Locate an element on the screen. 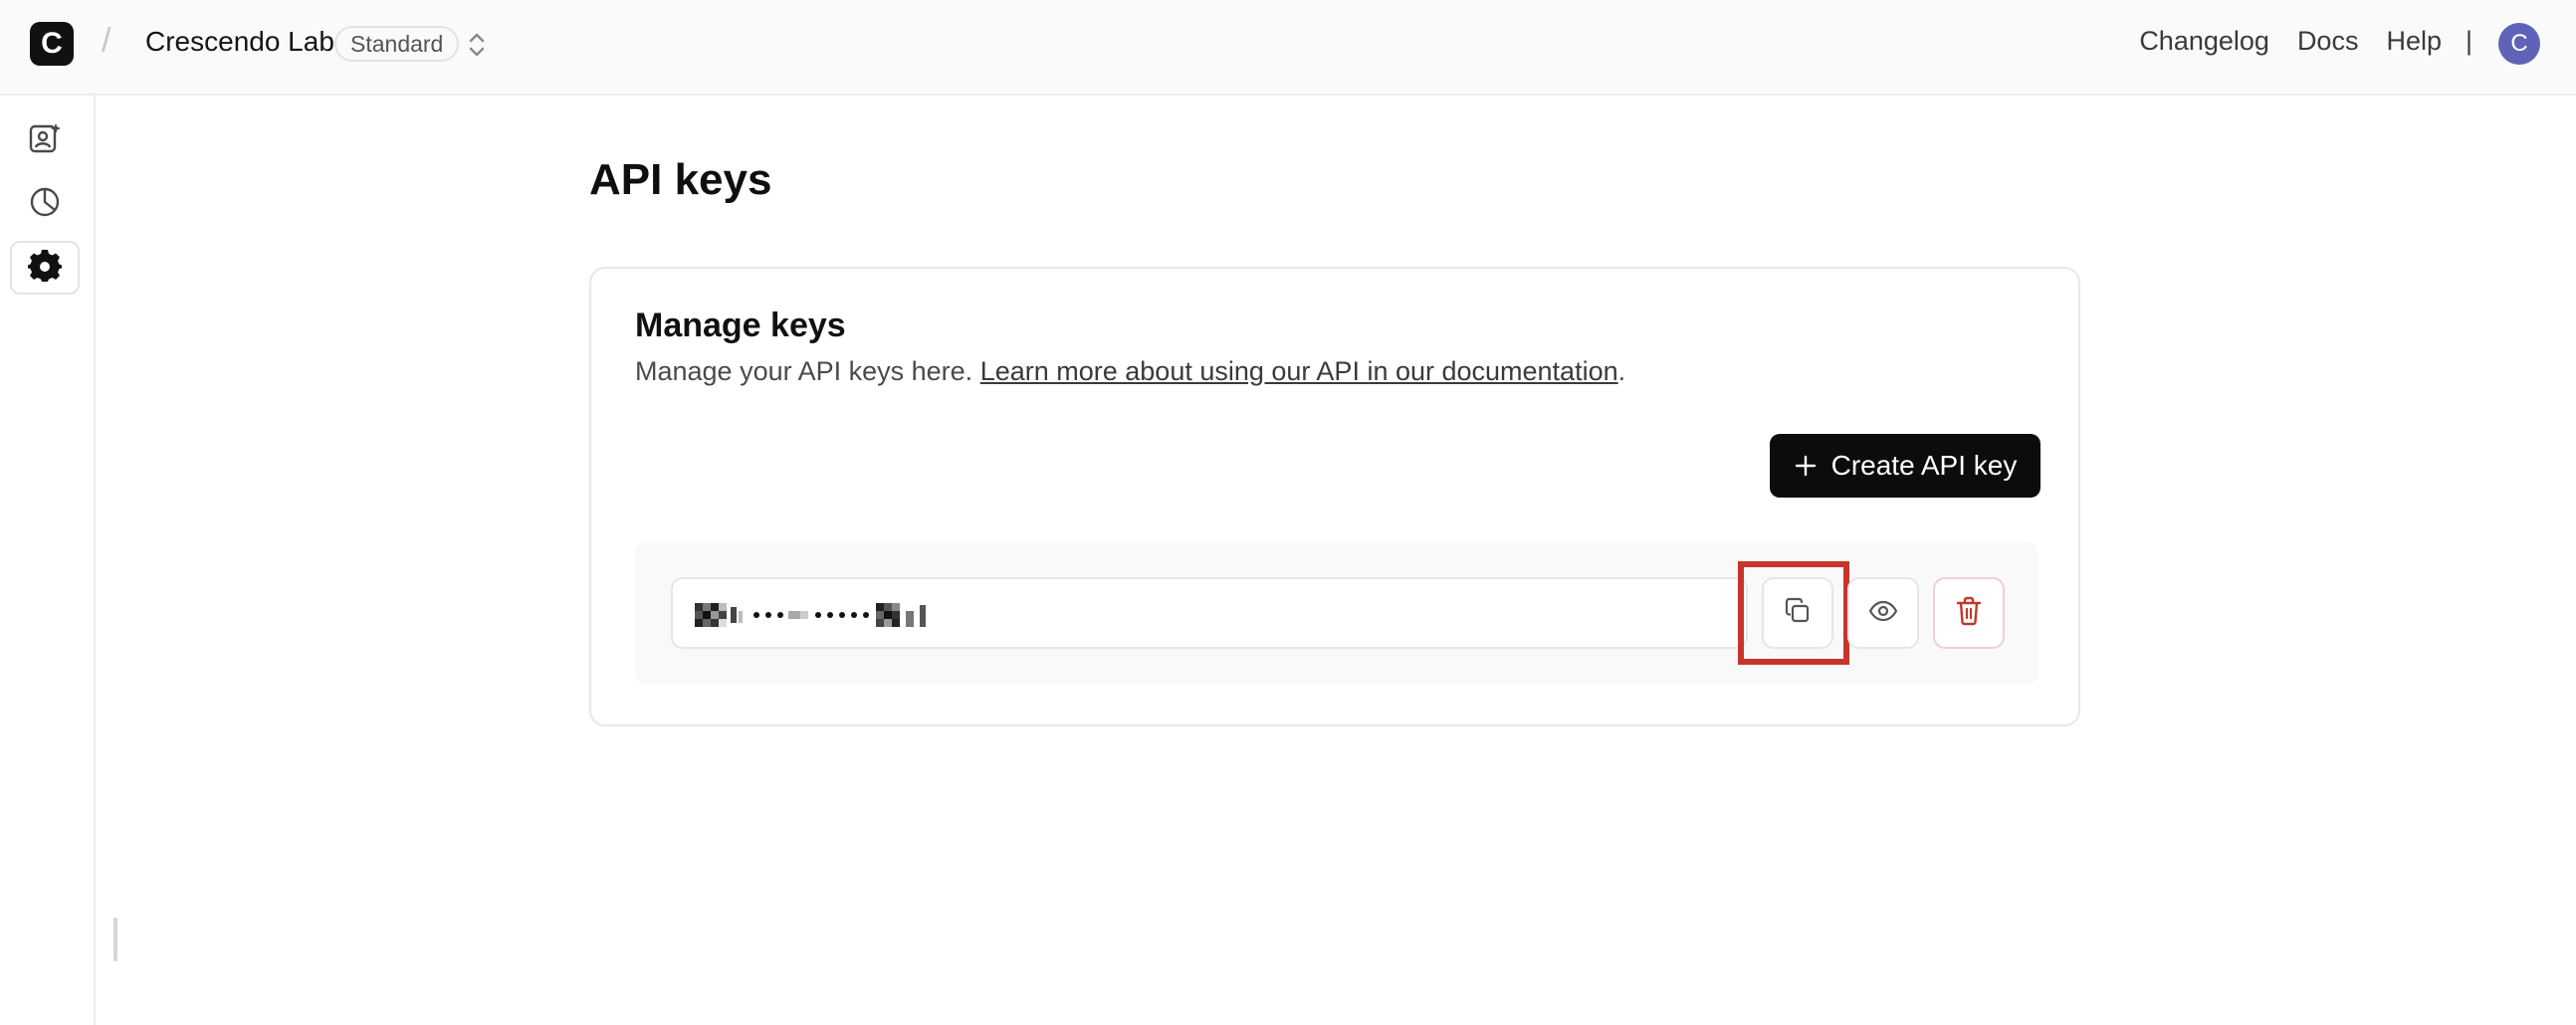  nav-docs: Docs is located at coordinates (2328, 41).